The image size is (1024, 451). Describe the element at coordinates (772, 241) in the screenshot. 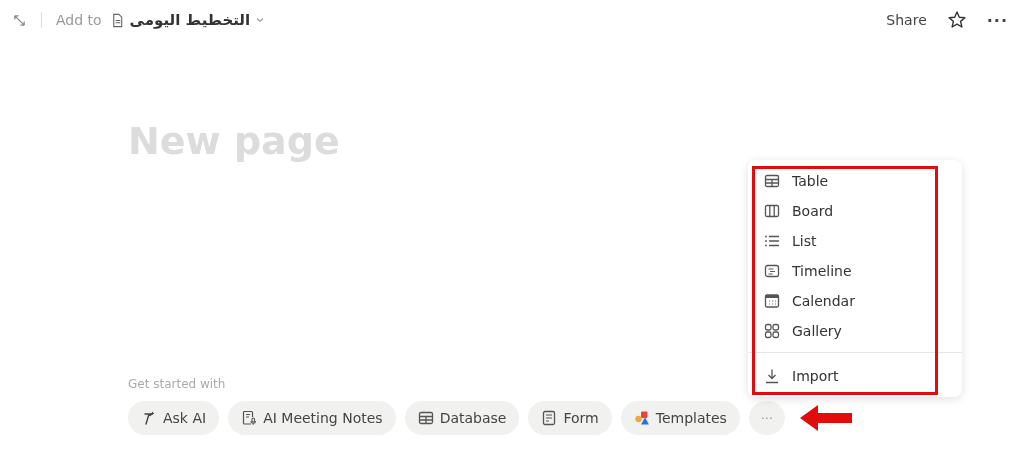

I see `list-icon` at that location.